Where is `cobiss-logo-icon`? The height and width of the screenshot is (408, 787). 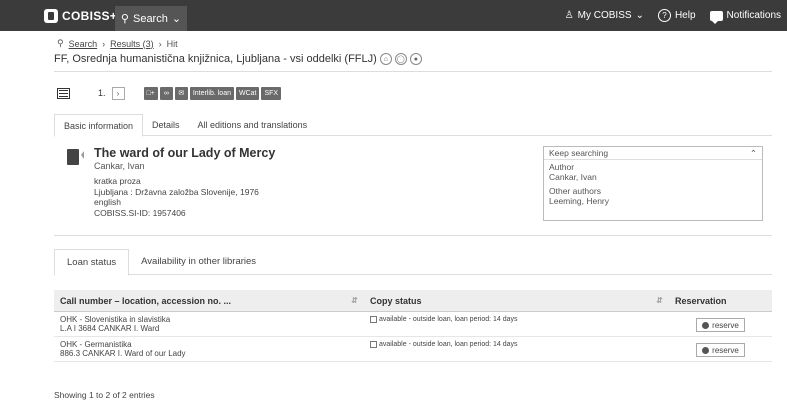
cobiss-logo-icon is located at coordinates (51, 16).